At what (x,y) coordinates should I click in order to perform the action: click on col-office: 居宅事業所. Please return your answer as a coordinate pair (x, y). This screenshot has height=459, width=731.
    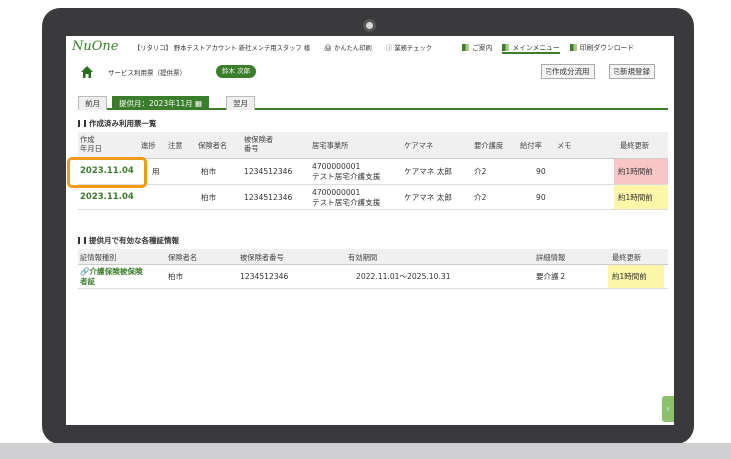
    Looking at the image, I should click on (330, 145).